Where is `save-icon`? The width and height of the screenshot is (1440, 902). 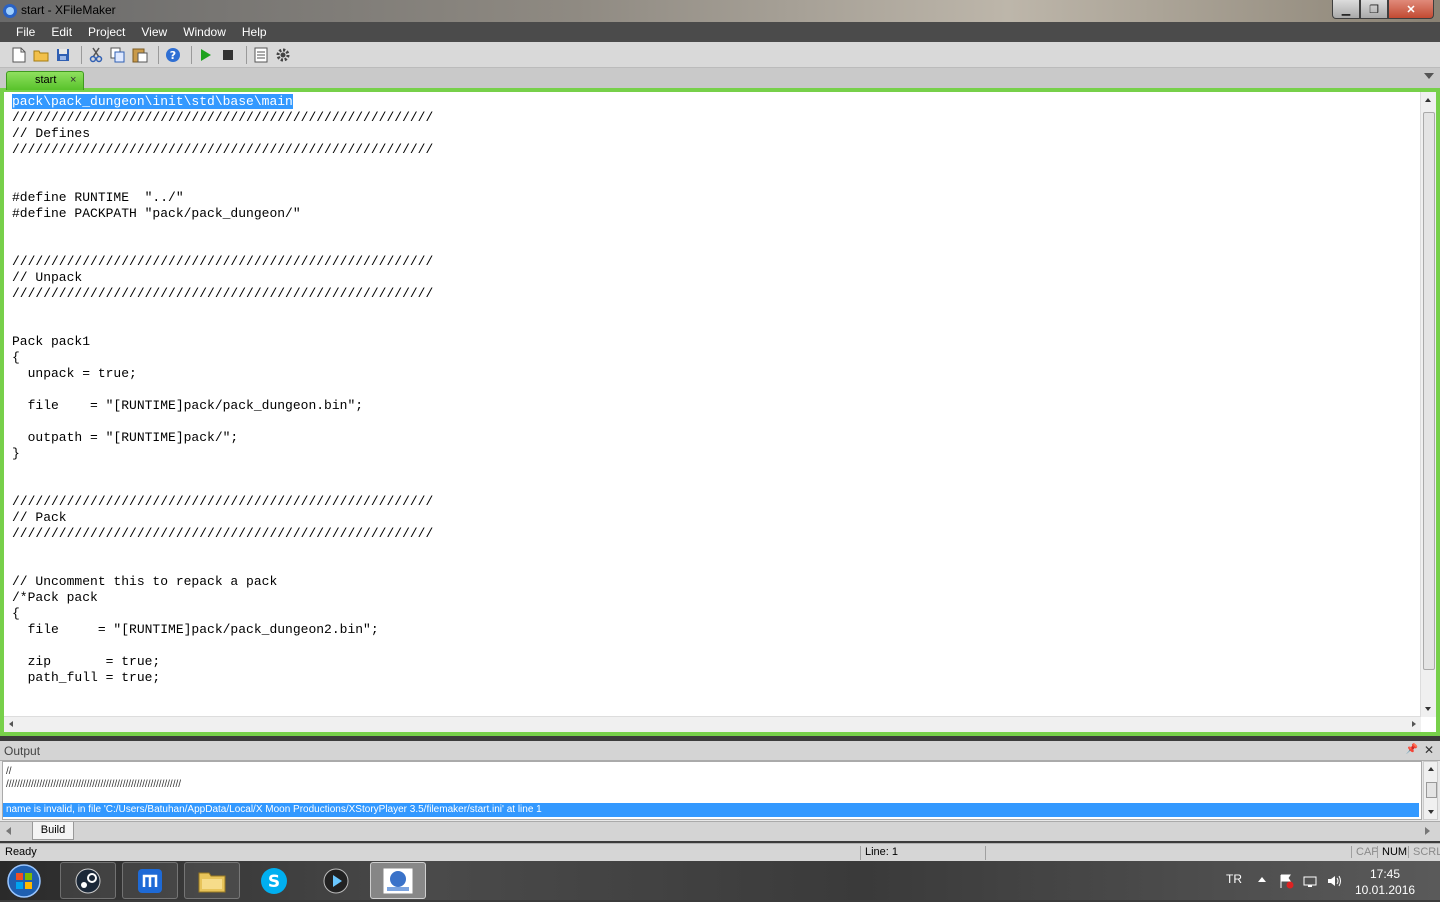
save-icon is located at coordinates (63, 54).